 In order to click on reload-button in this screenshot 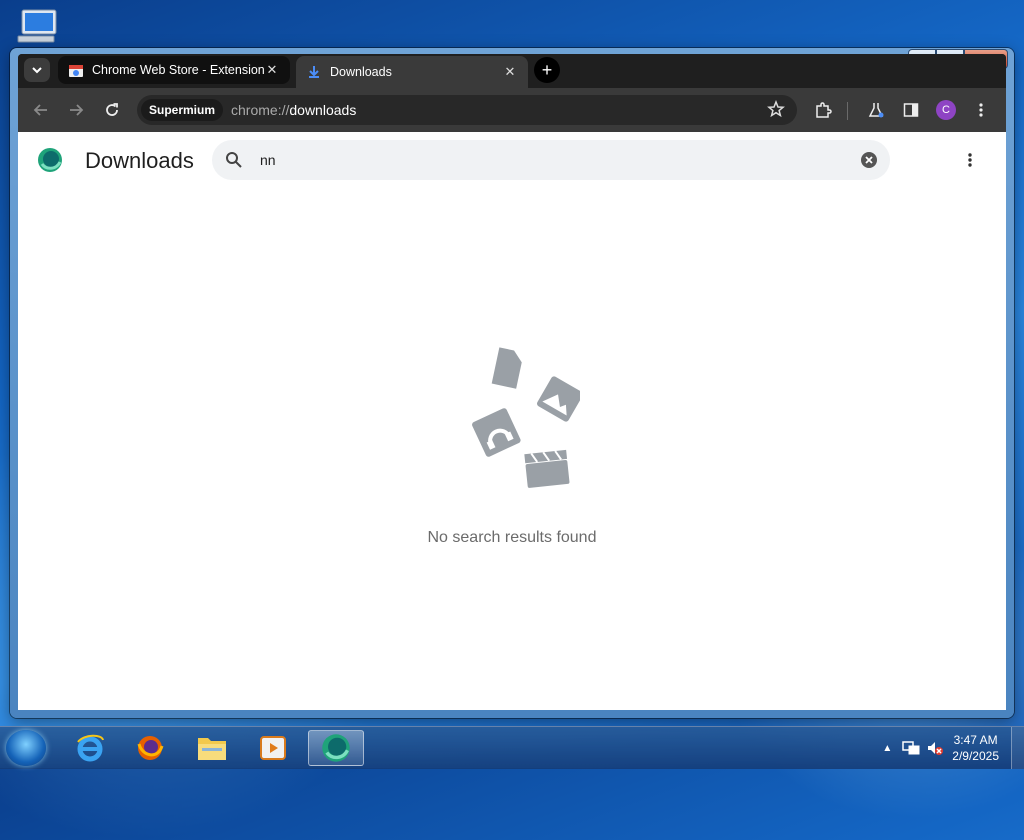, I will do `click(112, 110)`.